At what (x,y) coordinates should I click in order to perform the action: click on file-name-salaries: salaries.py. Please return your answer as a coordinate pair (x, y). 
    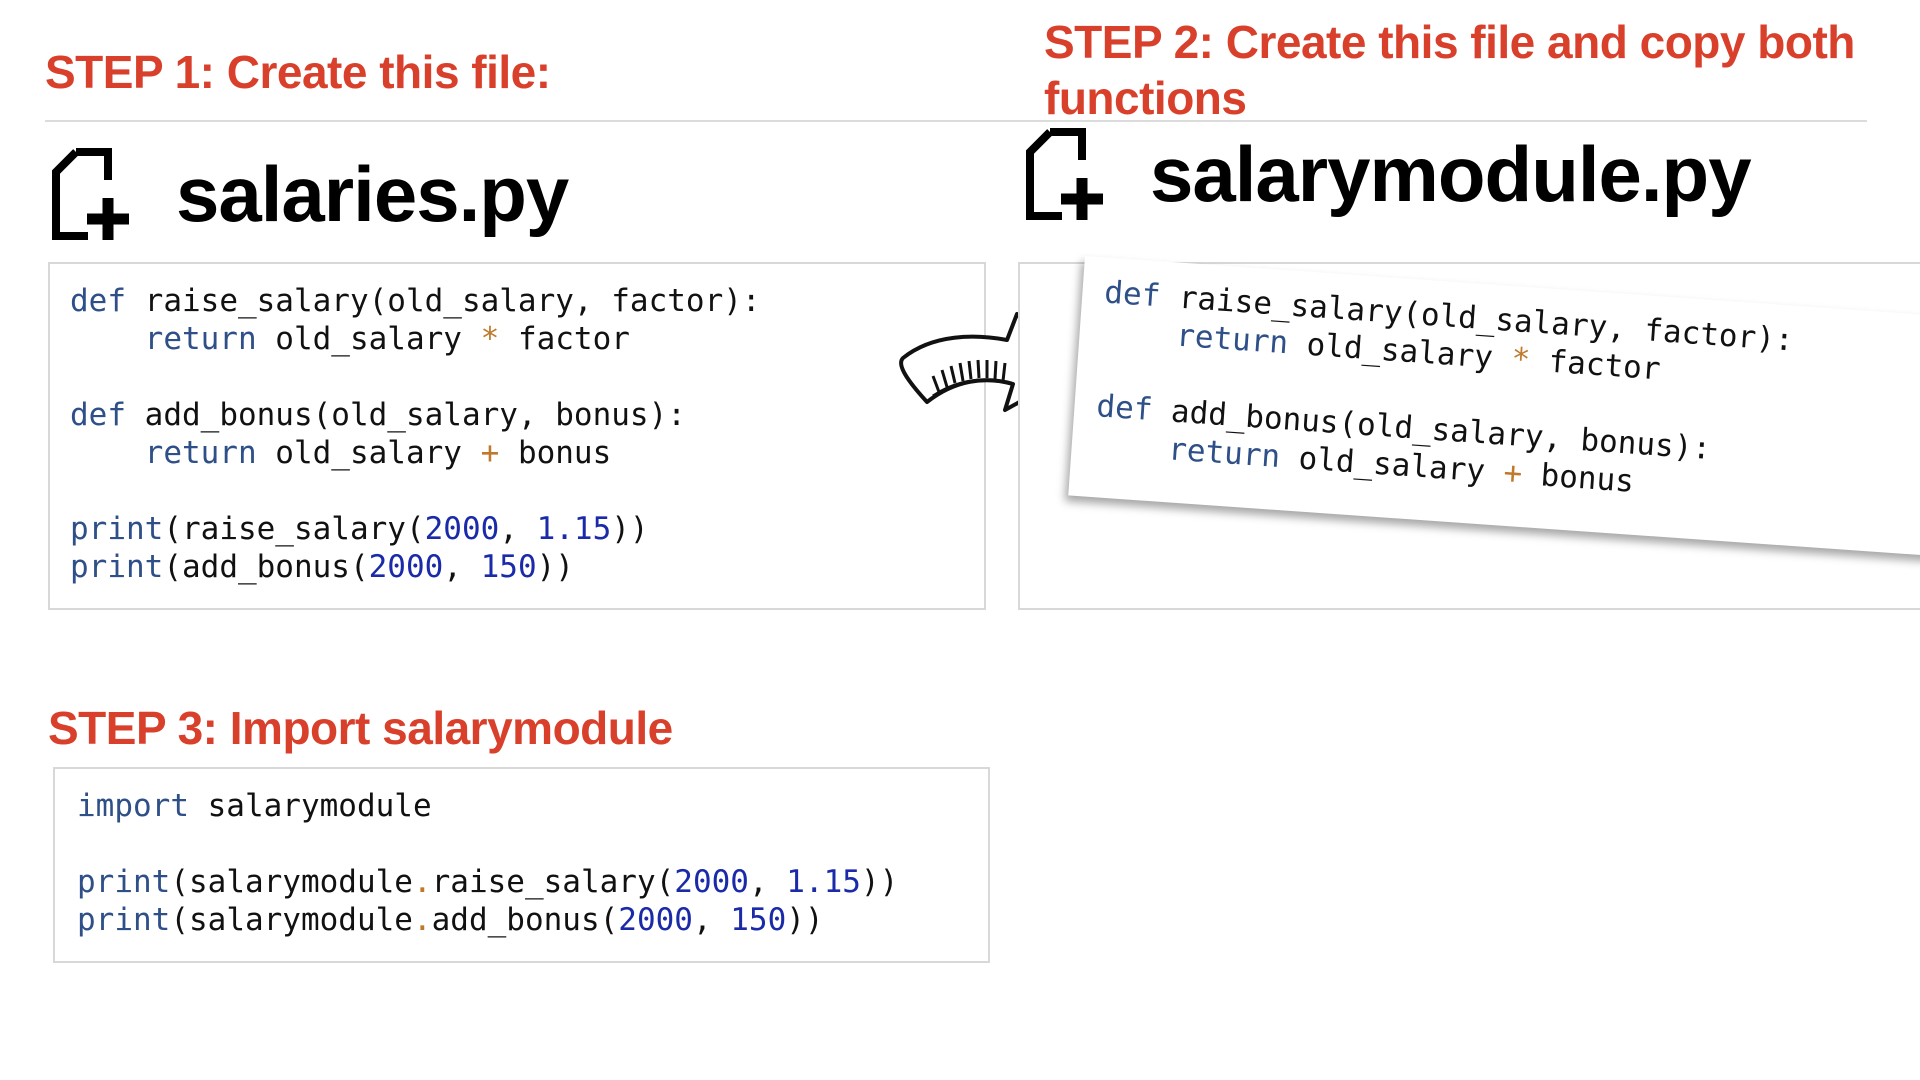
    Looking at the image, I should click on (372, 193).